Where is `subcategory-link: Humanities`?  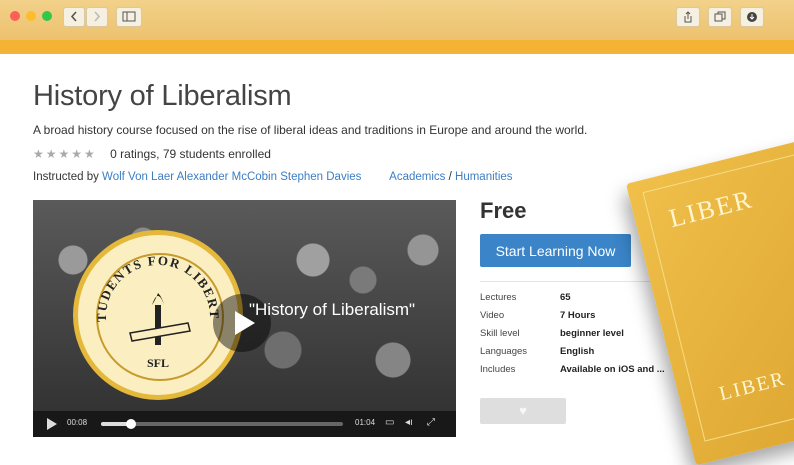 subcategory-link: Humanities is located at coordinates (484, 177).